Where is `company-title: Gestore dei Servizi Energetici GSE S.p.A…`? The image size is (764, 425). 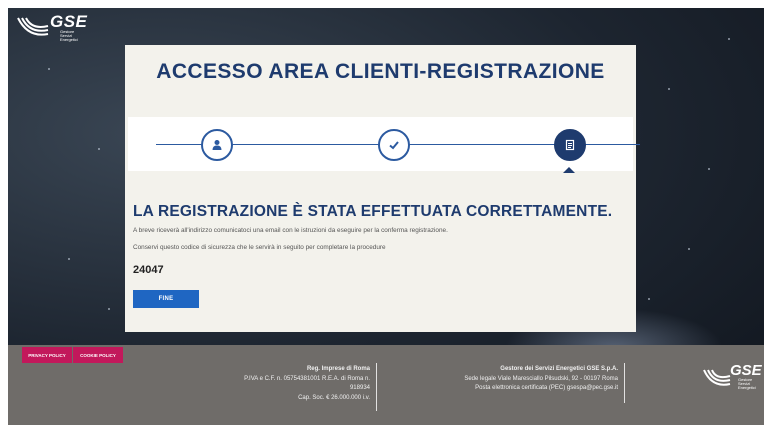
company-title: Gestore dei Servizi Energetici GSE S.p.A… is located at coordinates (559, 369).